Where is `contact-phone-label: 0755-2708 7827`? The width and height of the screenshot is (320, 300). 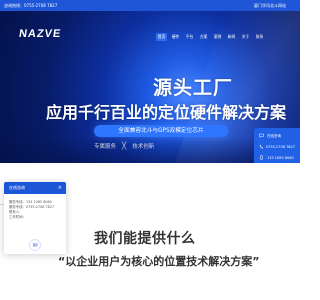
contact-phone-label: 0755-2708 7827 is located at coordinates (280, 146).